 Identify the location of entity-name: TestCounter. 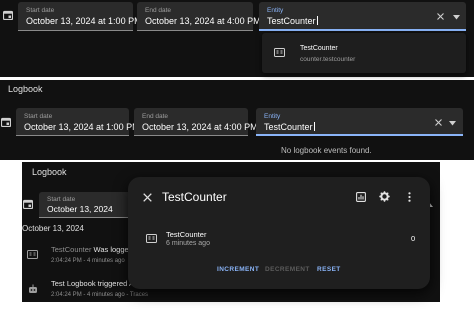
(186, 234).